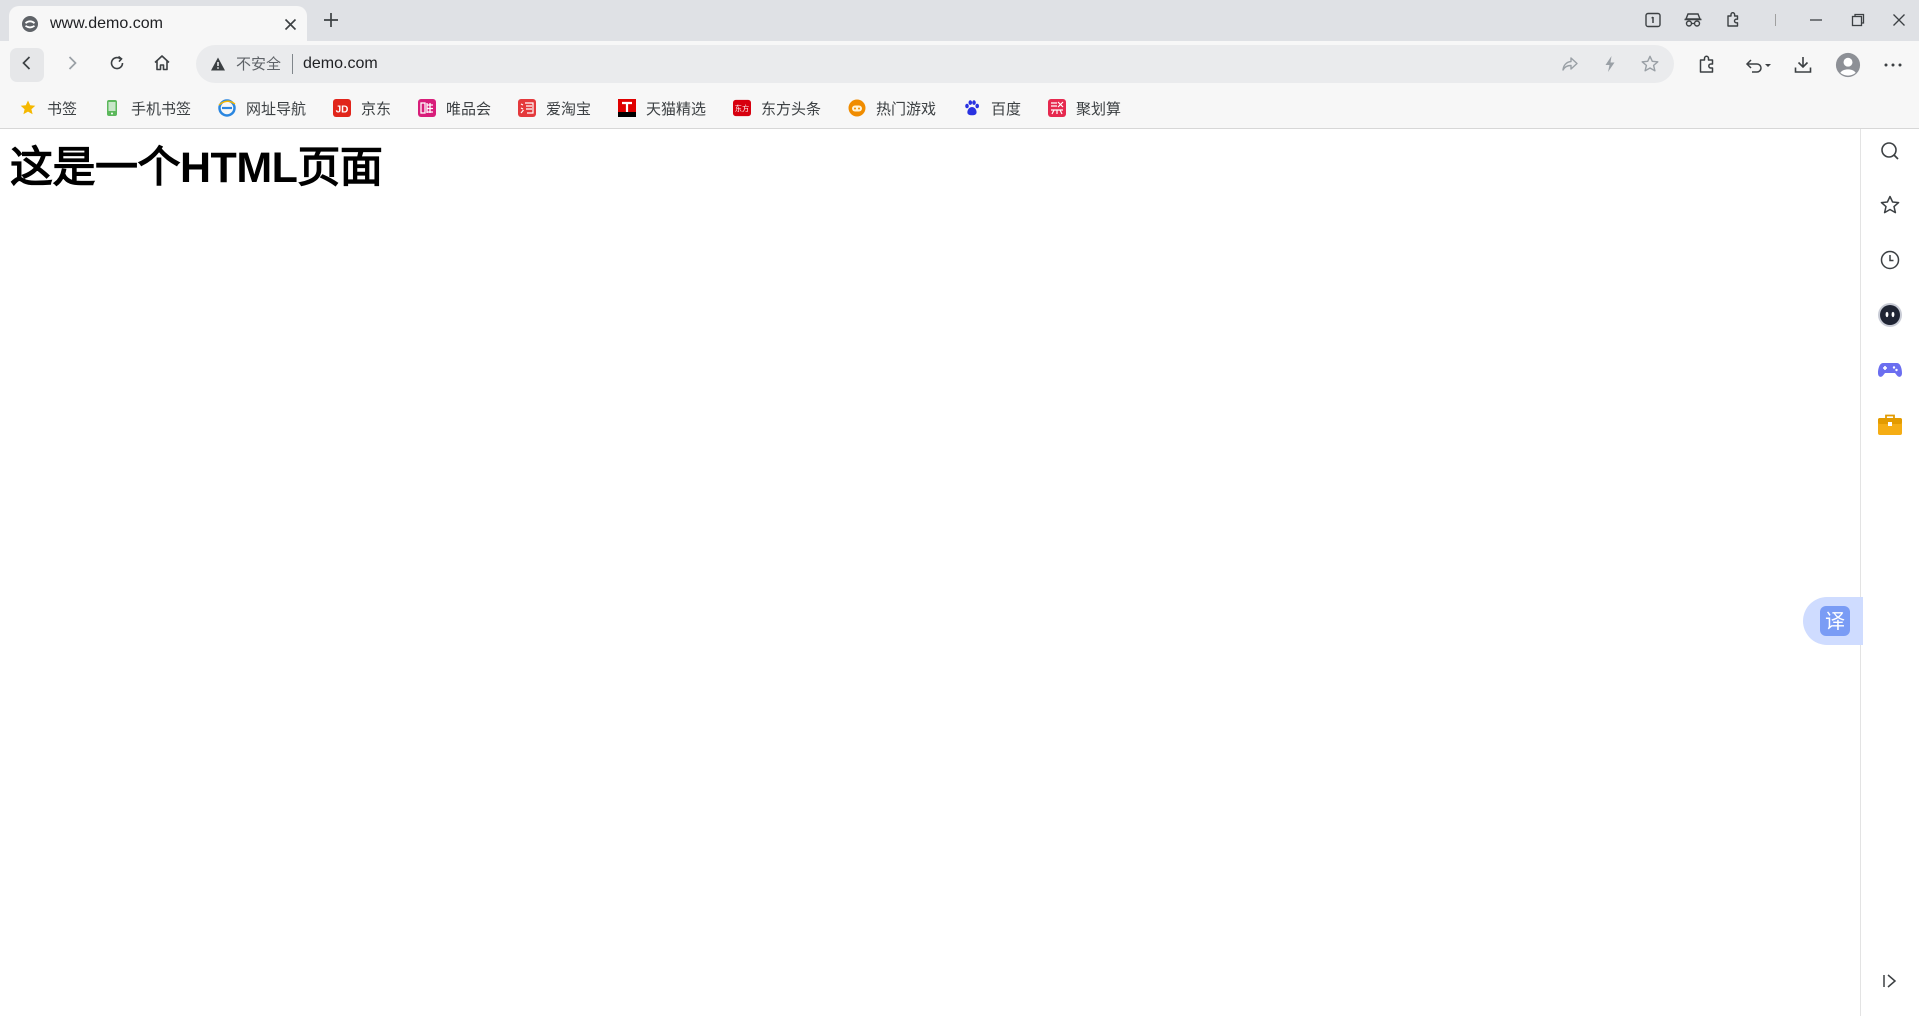 The width and height of the screenshot is (1919, 1016). I want to click on reload-button, so click(117, 65).